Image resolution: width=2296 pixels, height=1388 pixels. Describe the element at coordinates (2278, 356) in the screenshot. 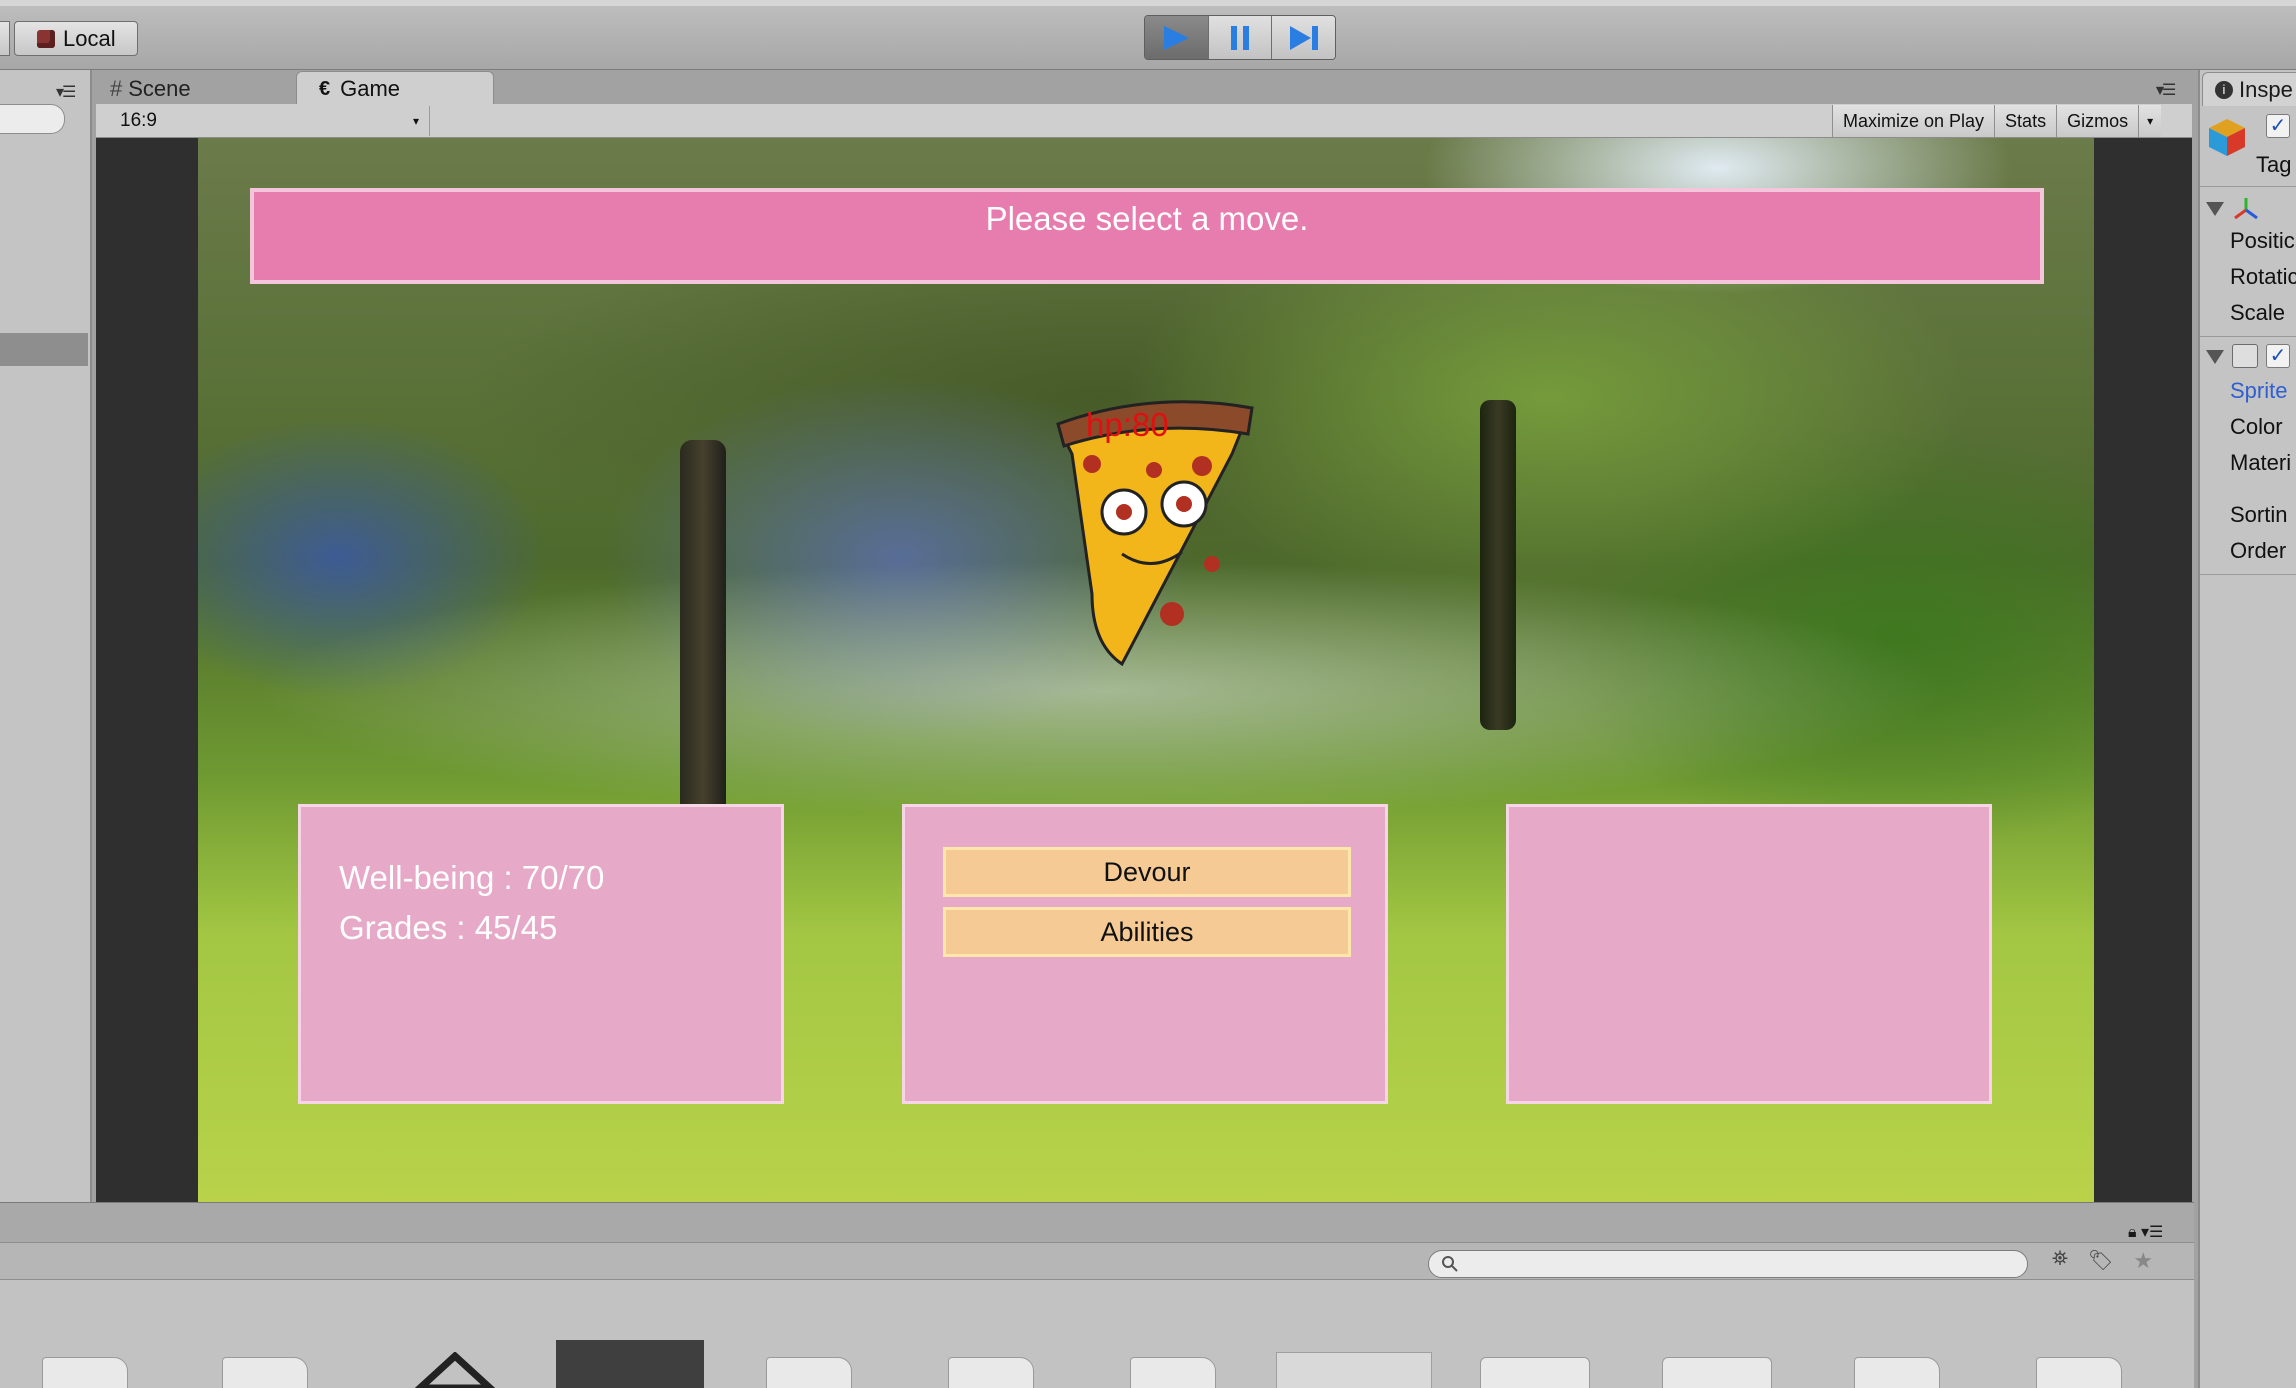

I see `sprite-renderer-enabled-checkbox: ✓` at that location.